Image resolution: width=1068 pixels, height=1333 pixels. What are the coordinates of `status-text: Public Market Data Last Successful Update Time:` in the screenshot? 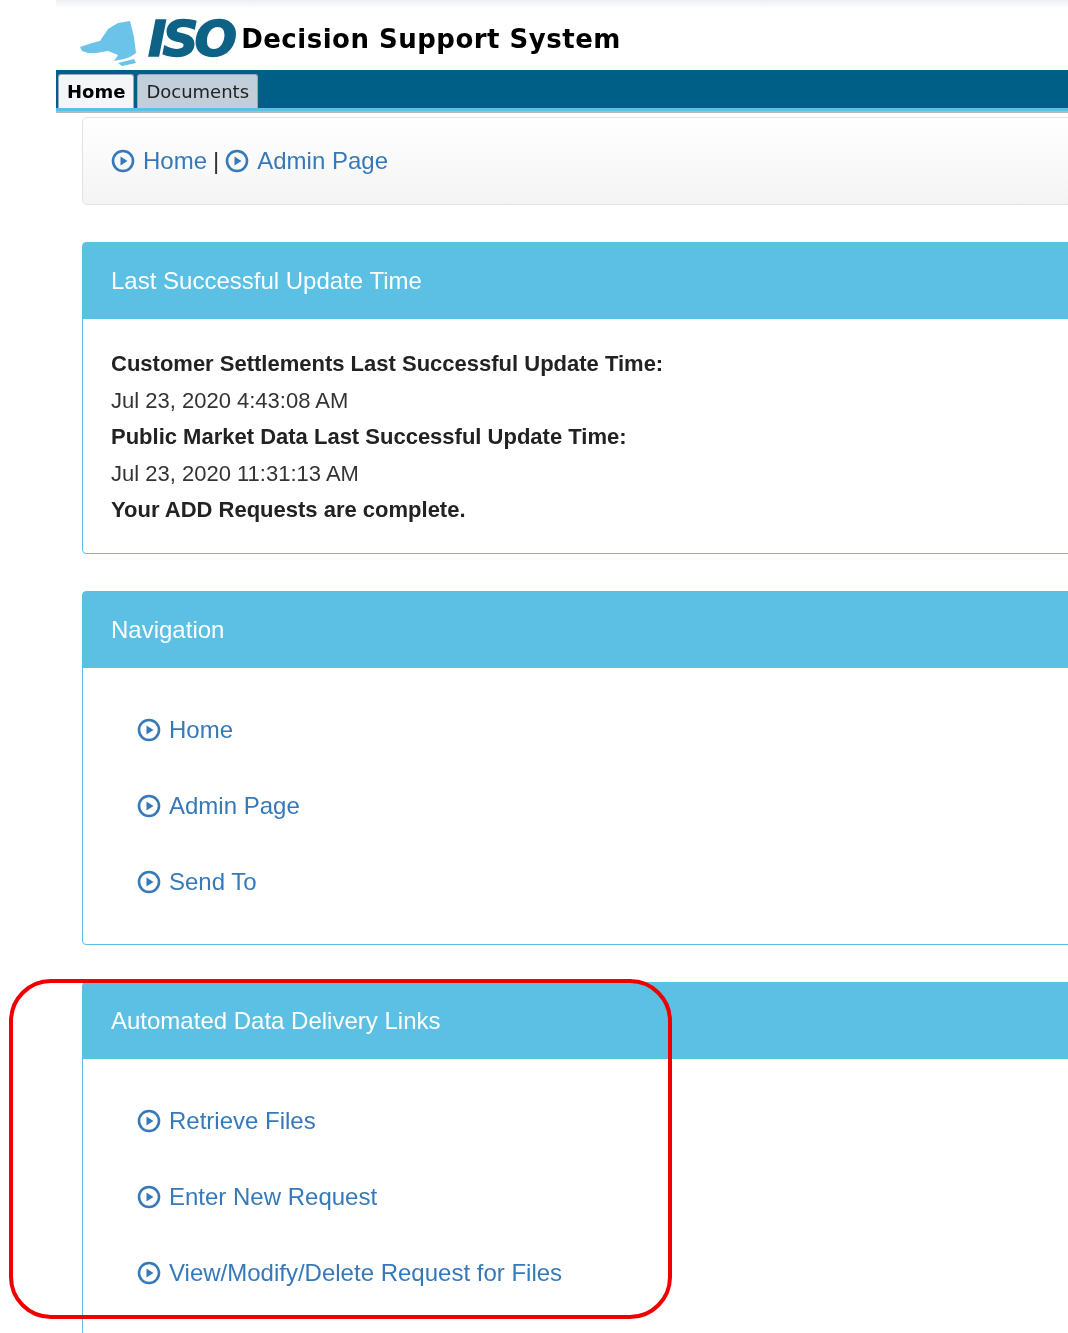 It's located at (369, 437).